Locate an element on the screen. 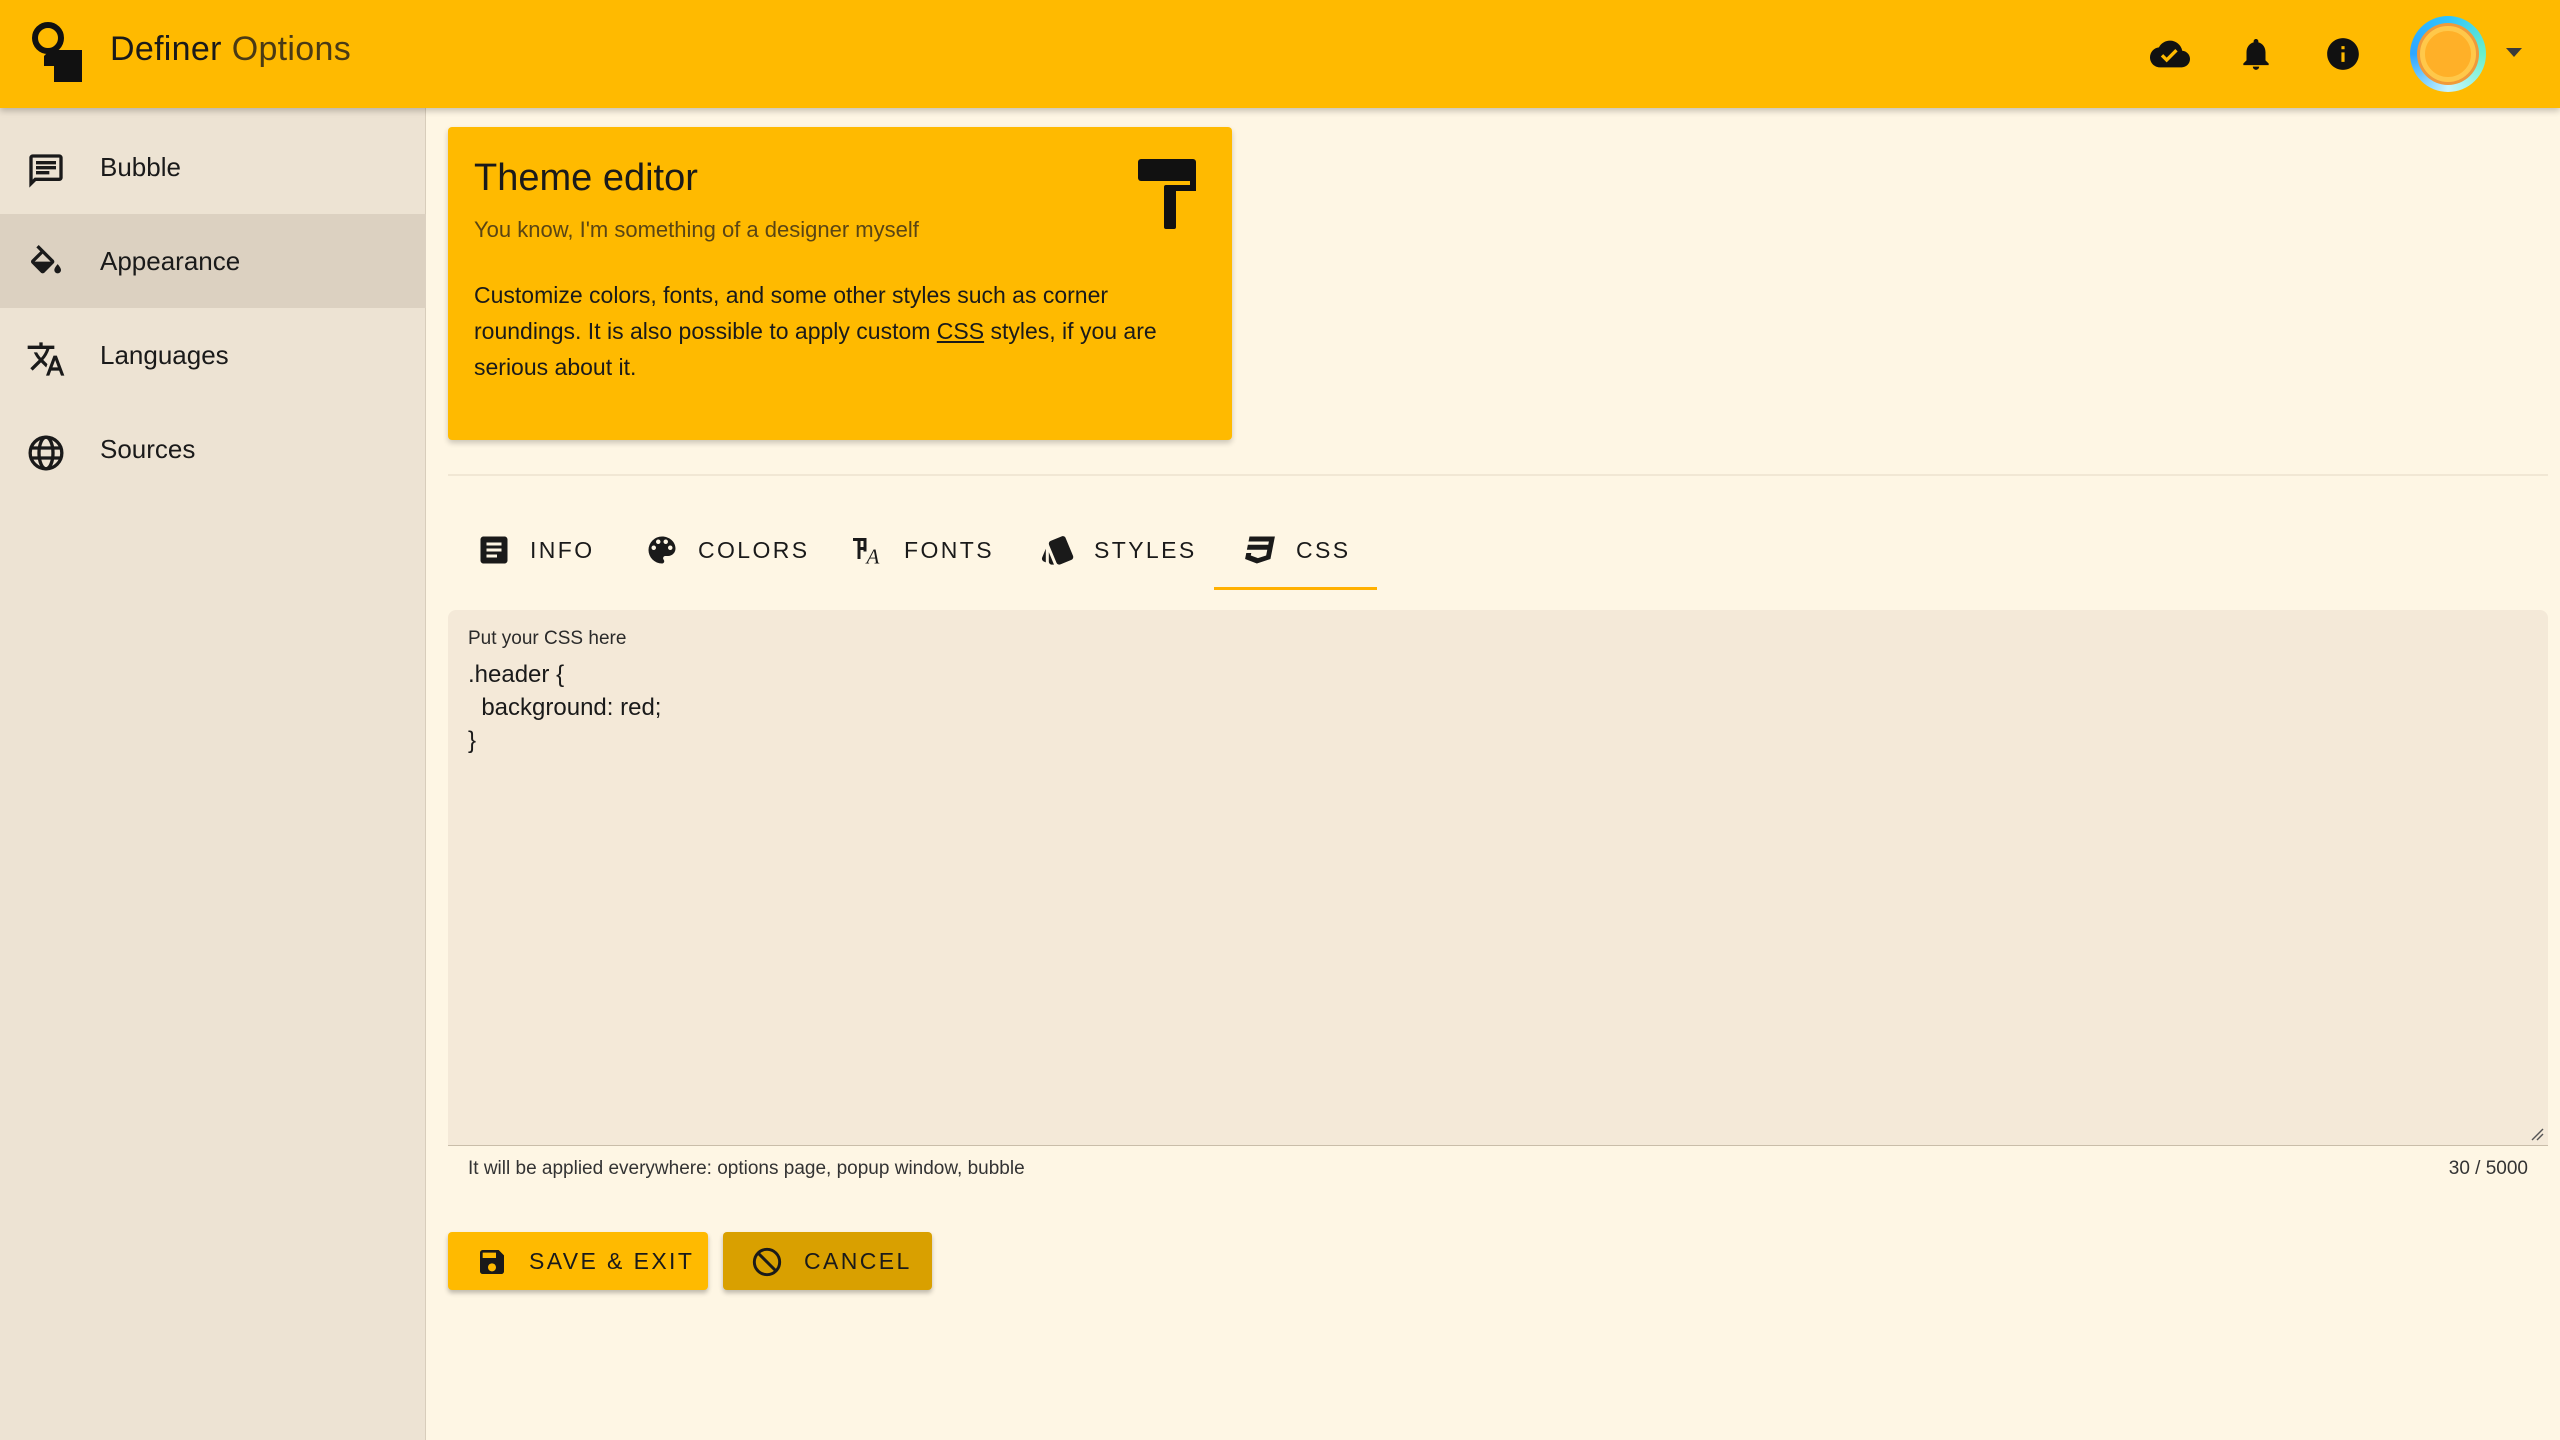  resize-handle-icon is located at coordinates (2537, 1134).